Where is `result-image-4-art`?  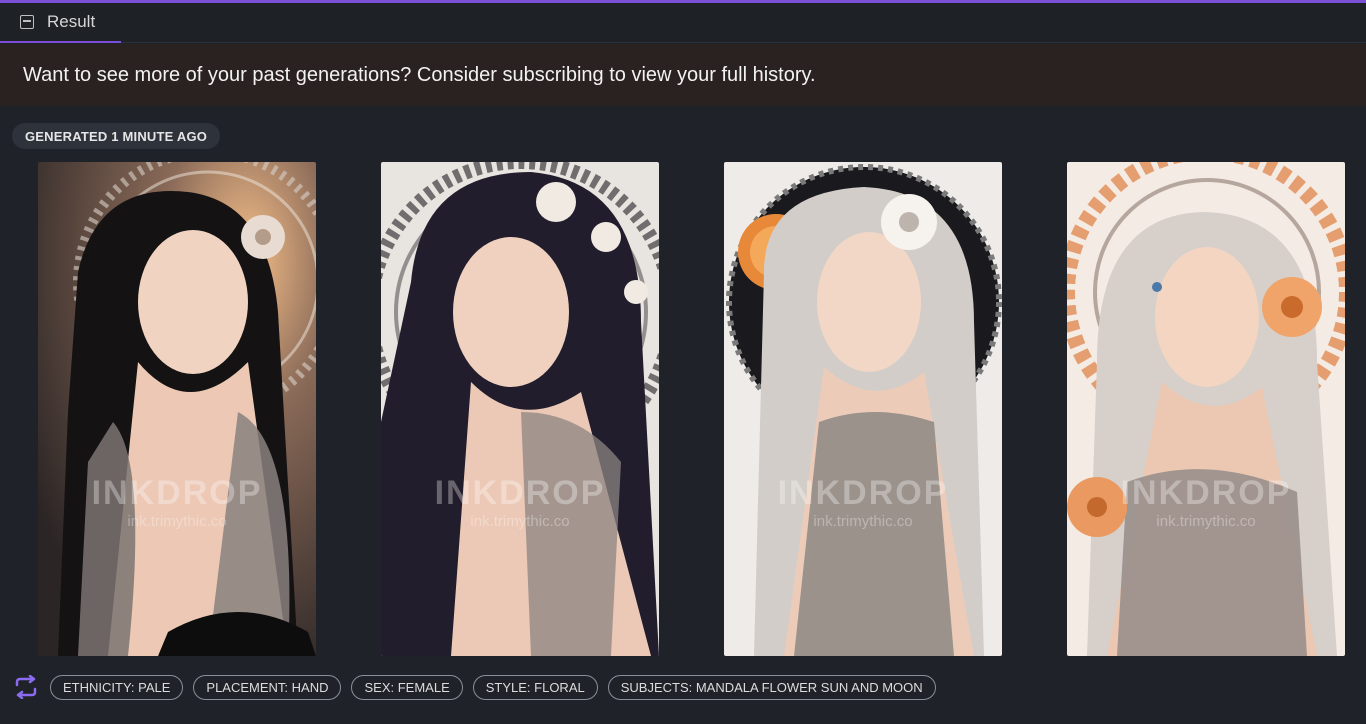 result-image-4-art is located at coordinates (1206, 409).